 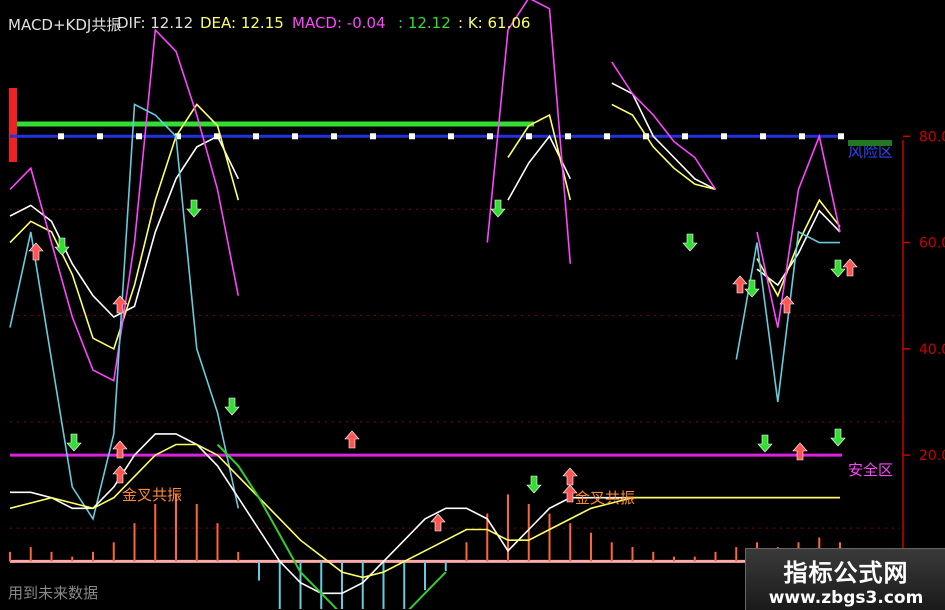 I want to click on watermark: 指标公式网 www.zbgs3.com, so click(x=845, y=579).